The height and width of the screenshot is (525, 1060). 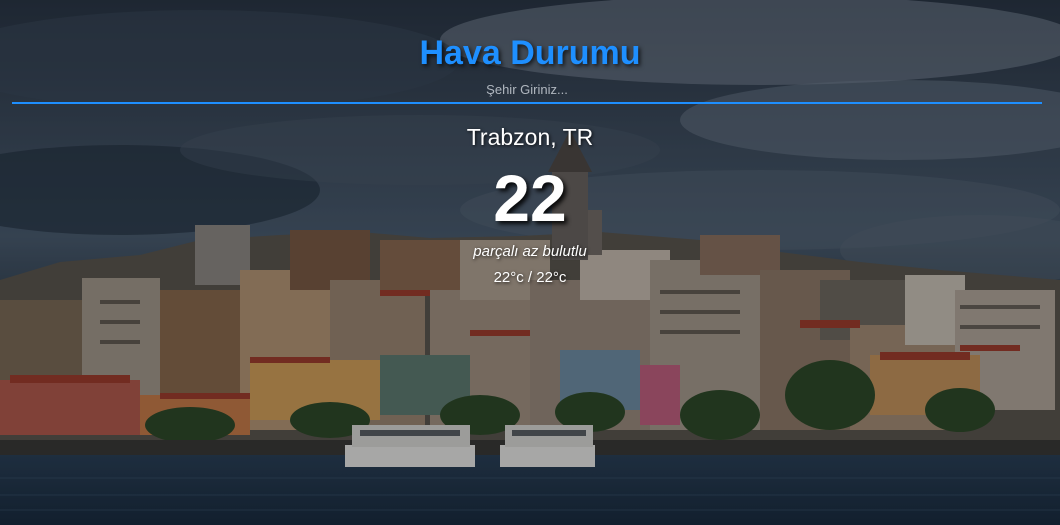 I want to click on city-search-input, so click(x=527, y=89).